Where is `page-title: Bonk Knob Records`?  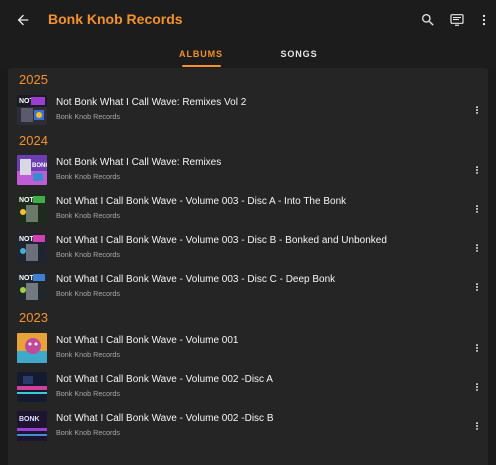 page-title: Bonk Knob Records is located at coordinates (115, 19).